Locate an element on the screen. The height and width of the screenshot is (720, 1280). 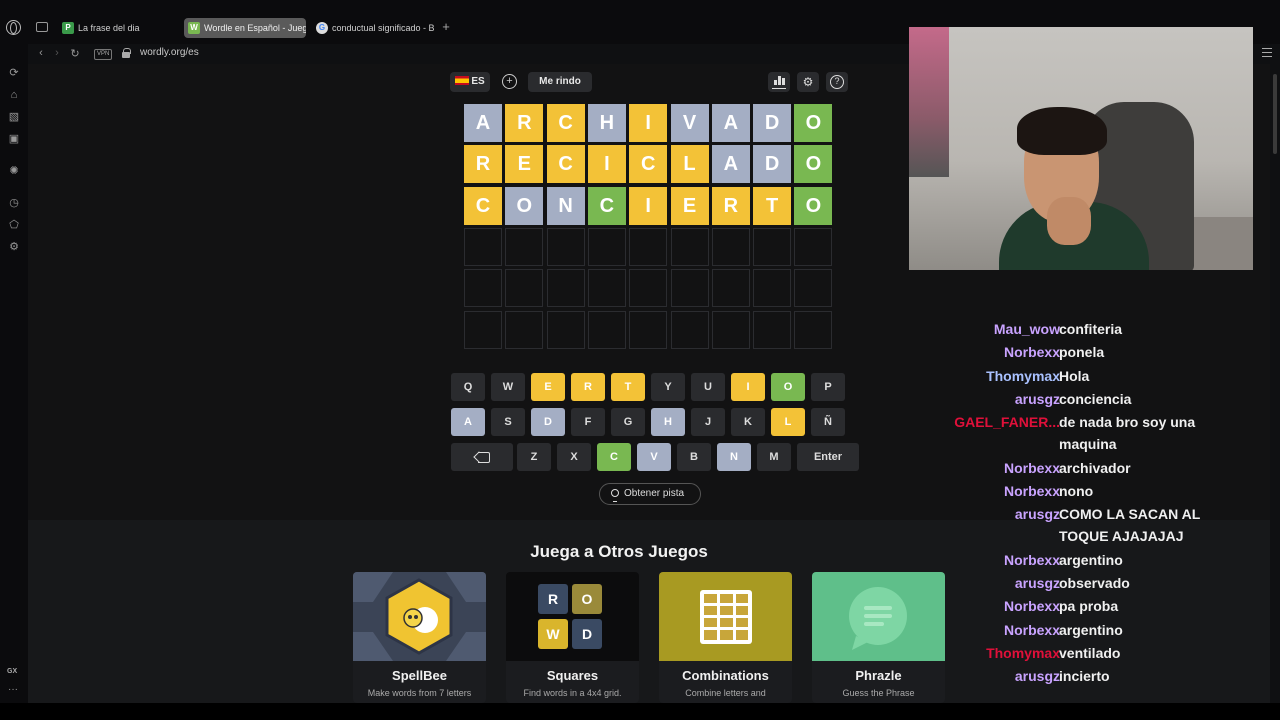
key-f: F is located at coordinates (588, 422).